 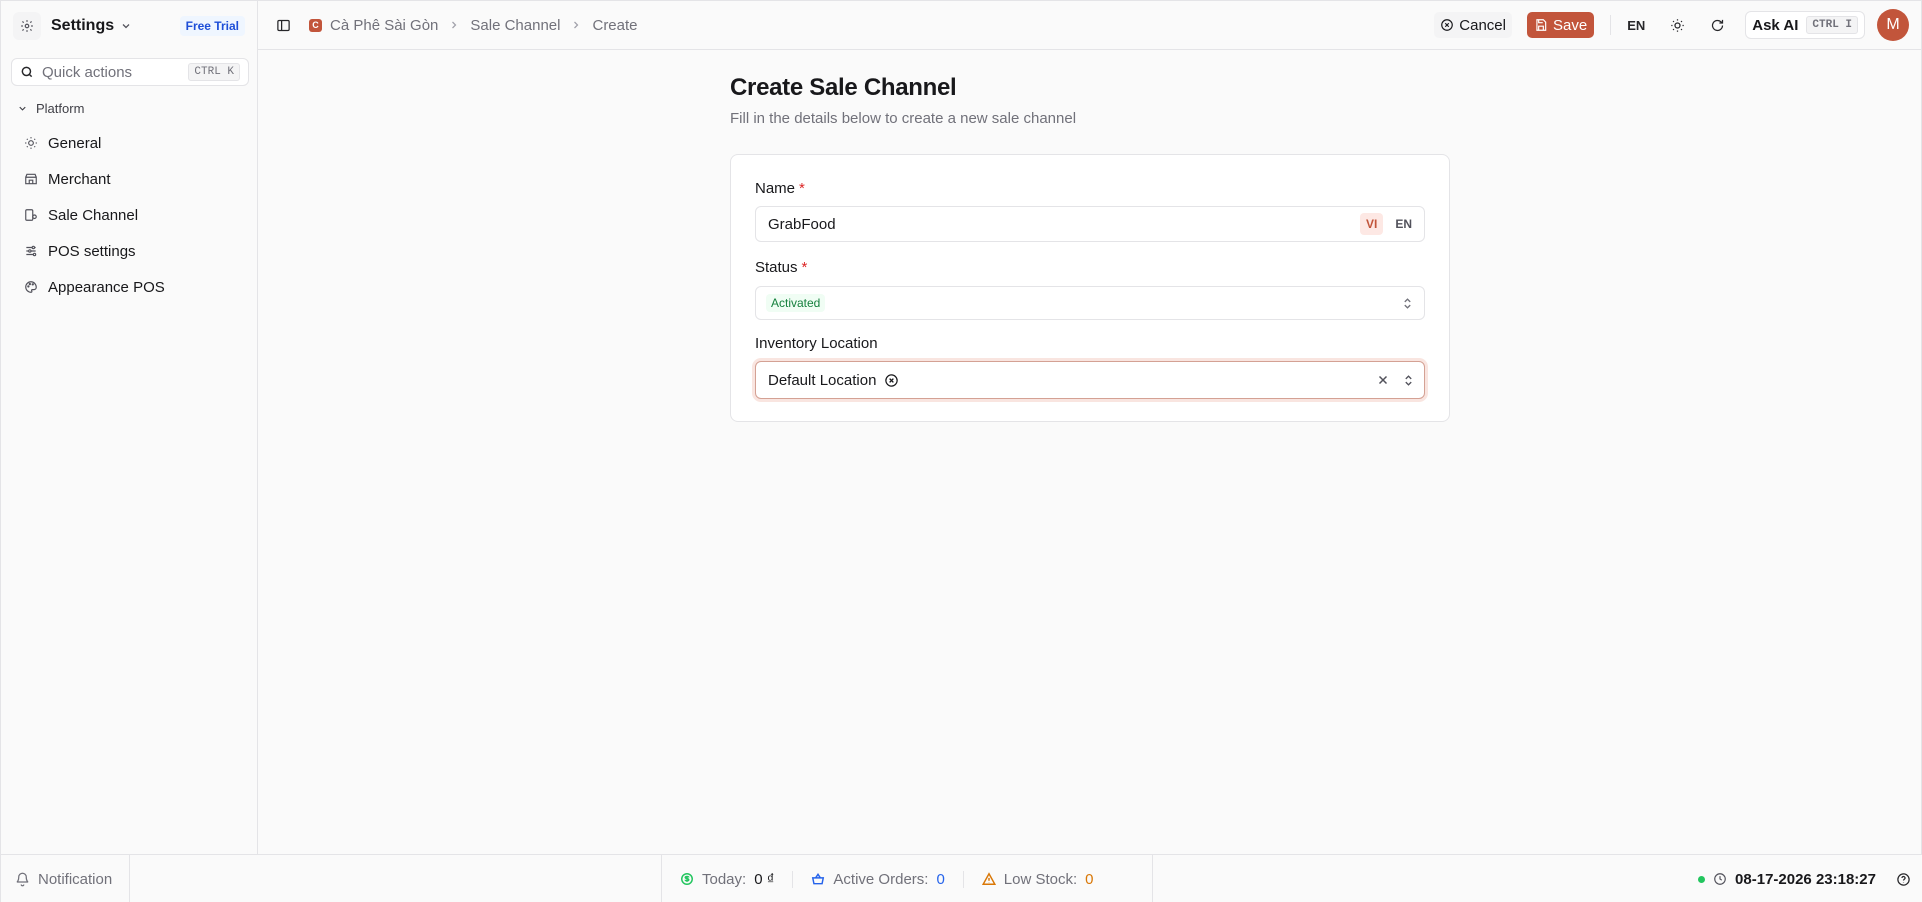 I want to click on sidebar-item-label: Appearance POS, so click(x=106, y=287).